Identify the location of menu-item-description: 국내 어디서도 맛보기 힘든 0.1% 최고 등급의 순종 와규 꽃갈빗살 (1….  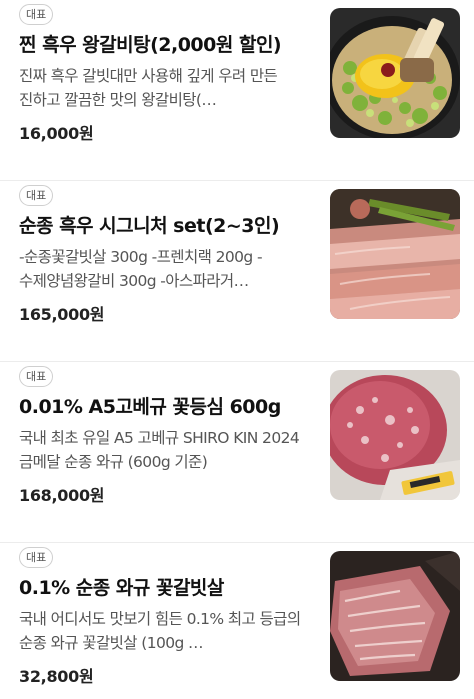
(160, 631).